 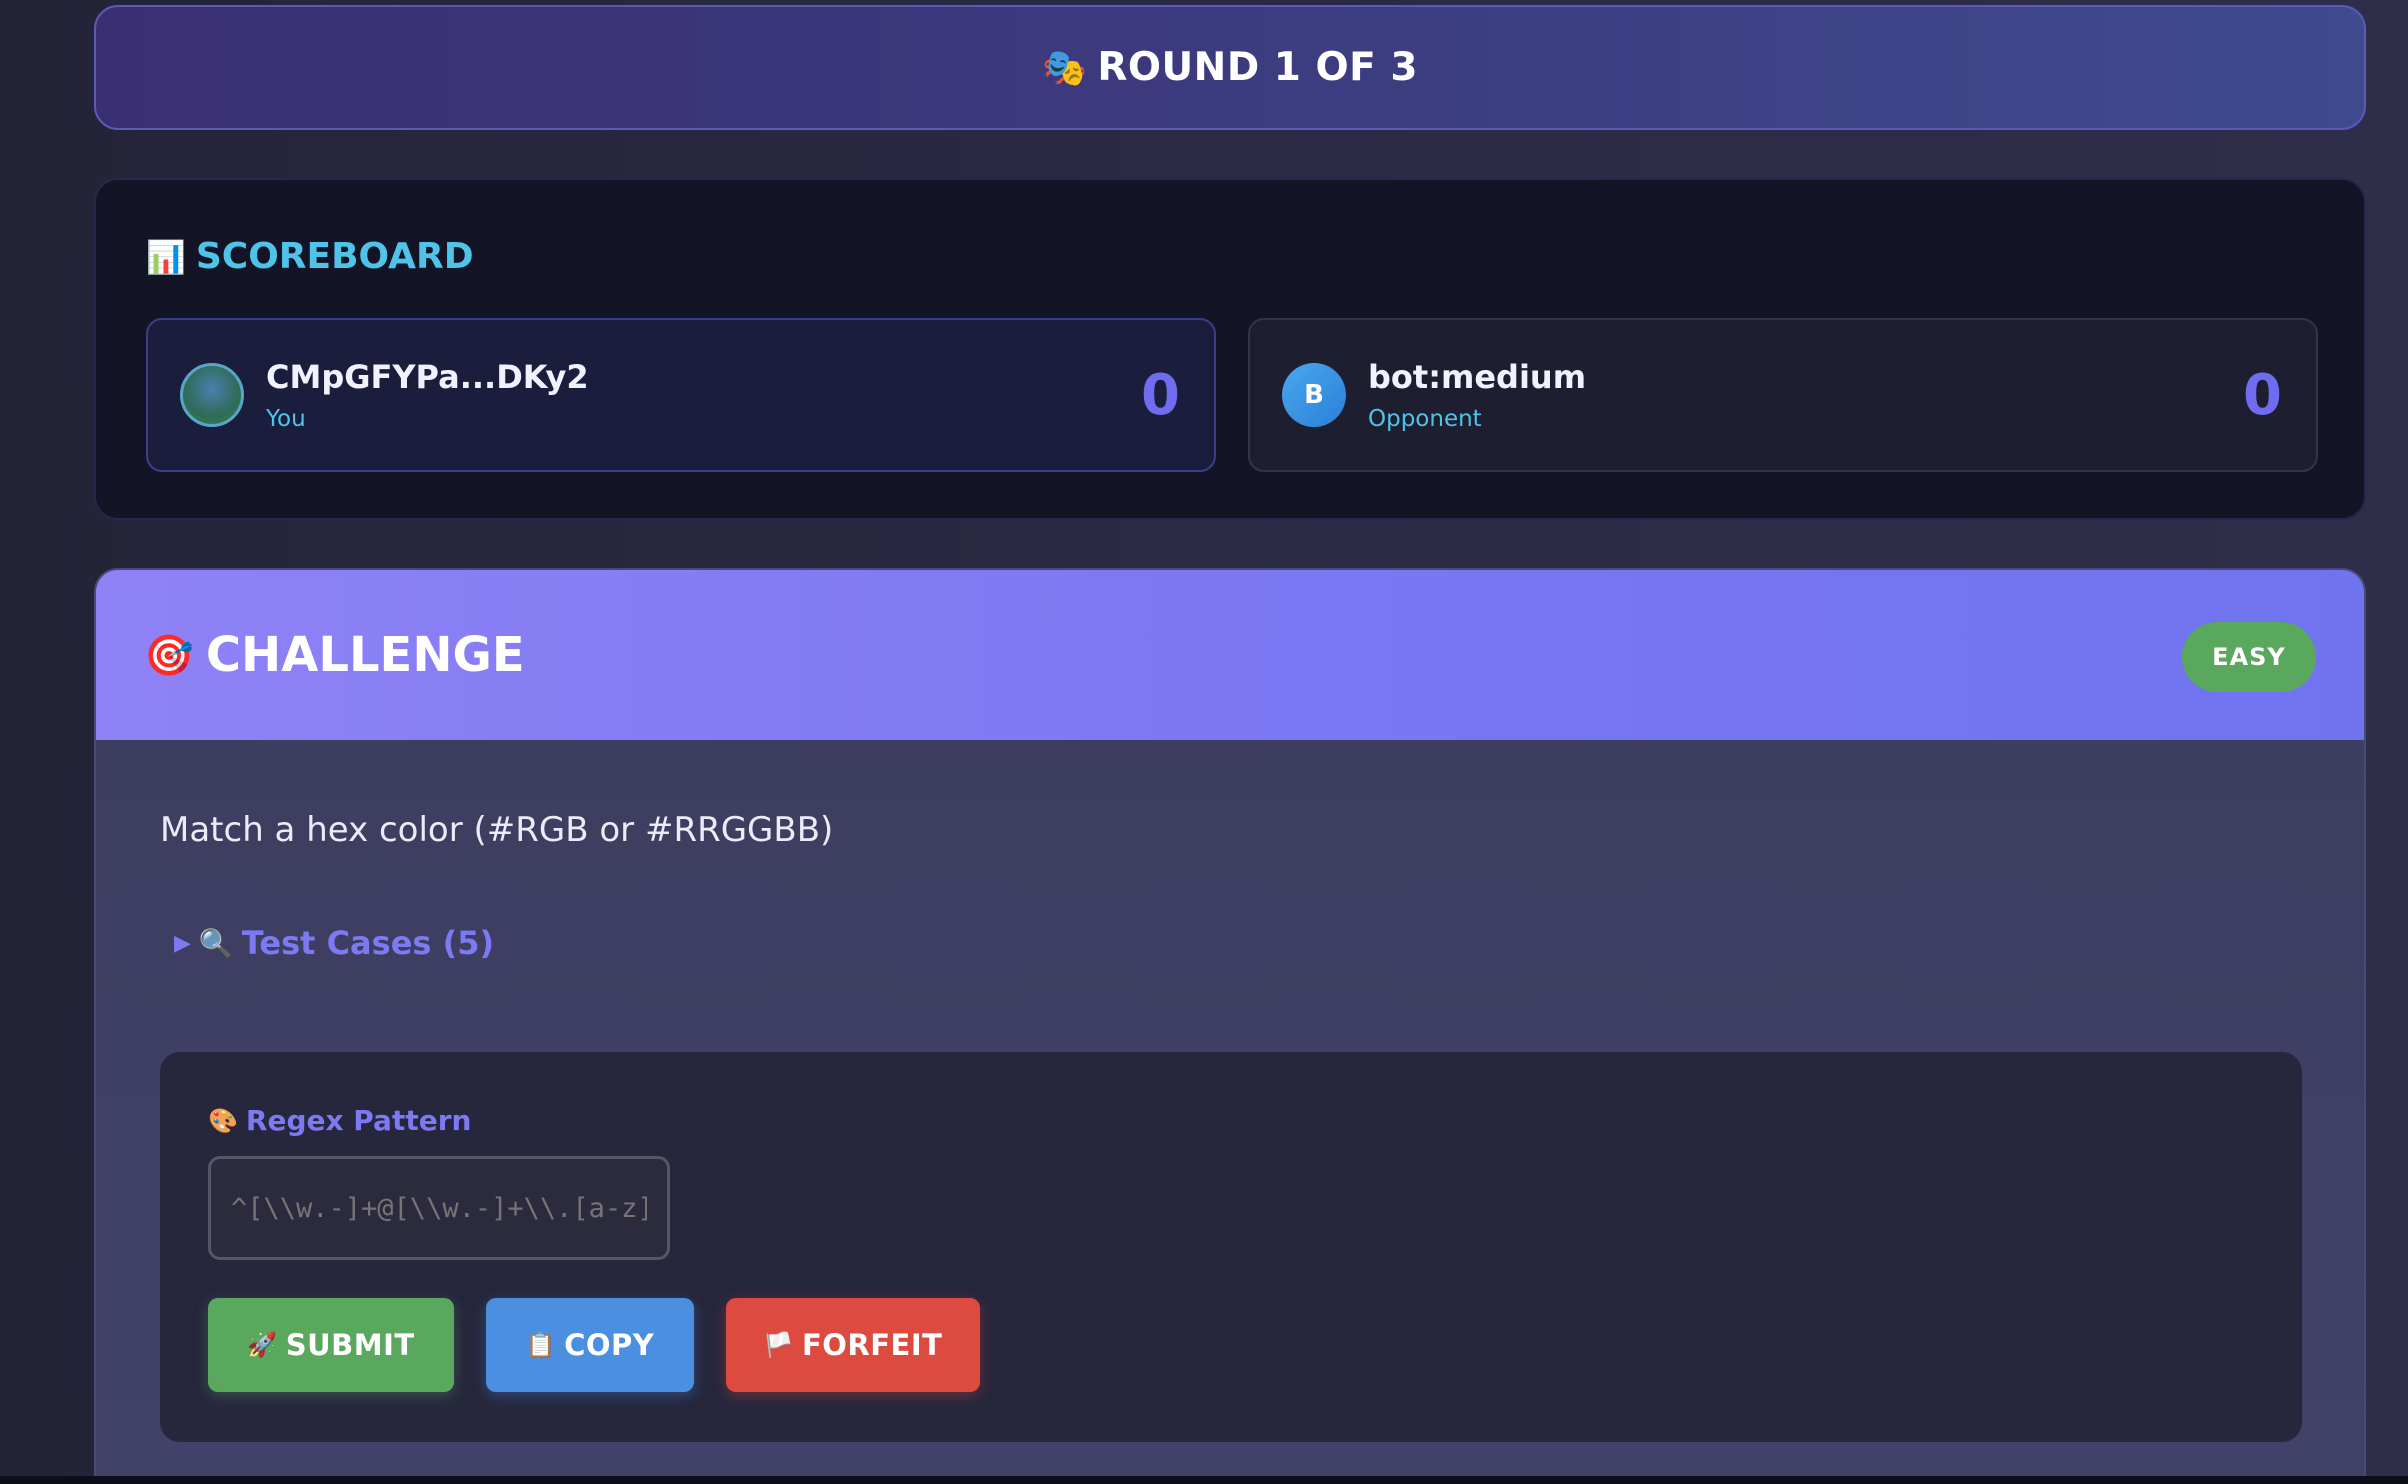 I want to click on white-flag-icon: 🏳️, so click(x=778, y=1345).